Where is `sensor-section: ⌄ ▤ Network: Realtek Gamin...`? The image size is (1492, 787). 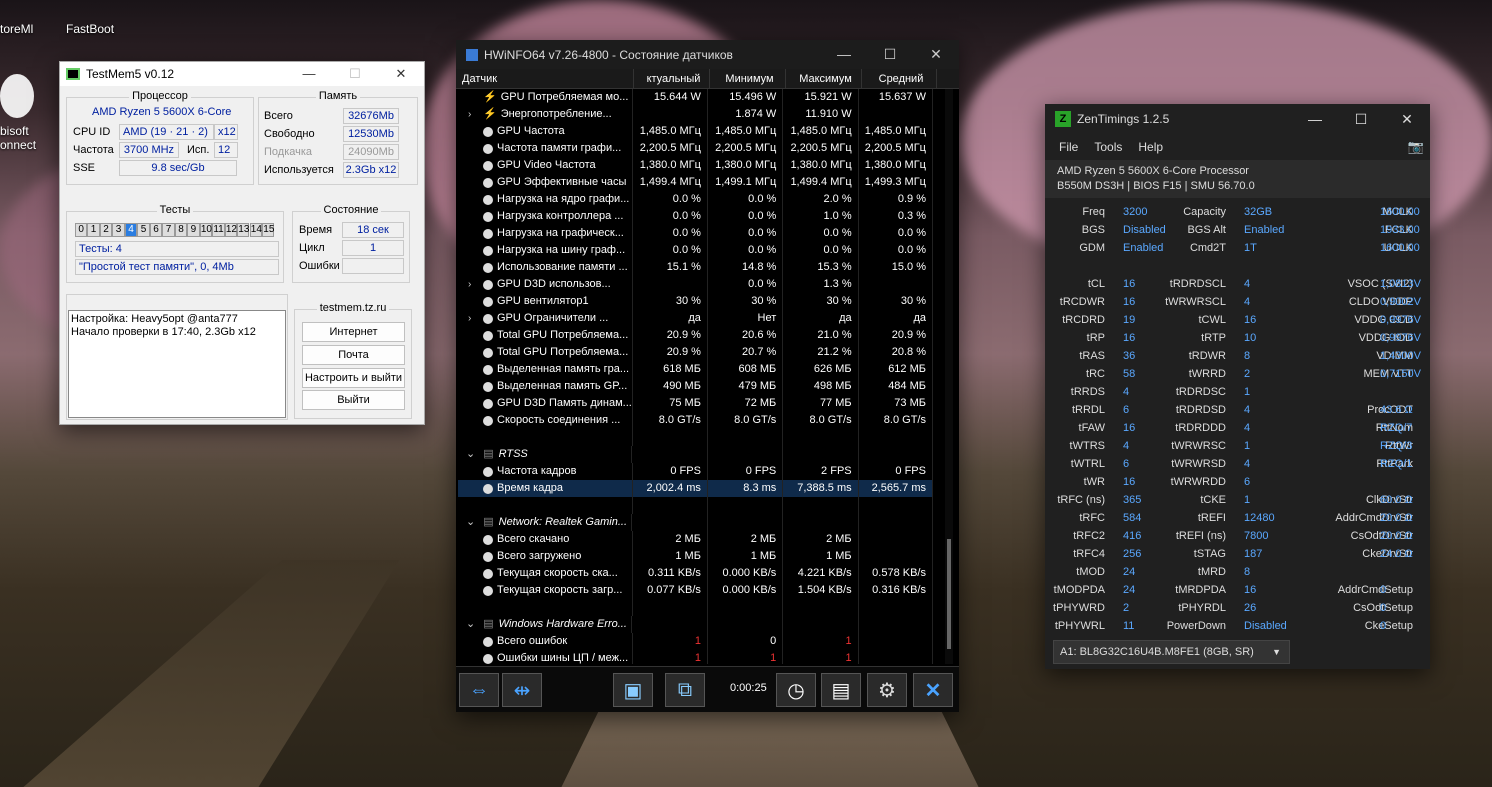 sensor-section: ⌄ ▤ Network: Realtek Gamin... is located at coordinates (695, 522).